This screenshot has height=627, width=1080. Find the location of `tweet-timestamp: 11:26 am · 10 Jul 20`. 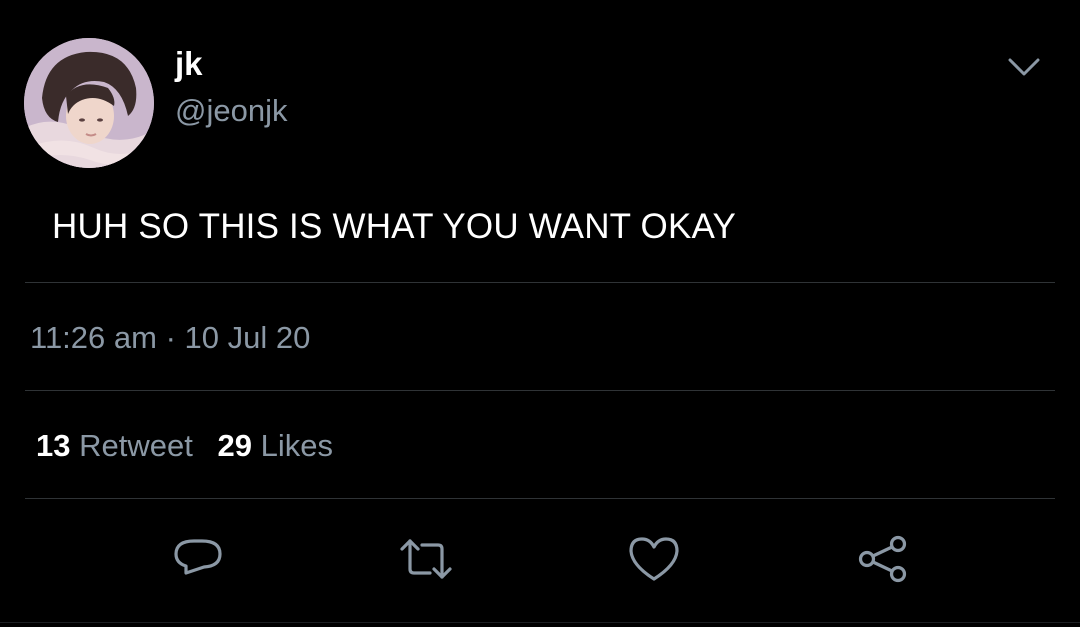

tweet-timestamp: 11:26 am · 10 Jul 20 is located at coordinates (170, 338).